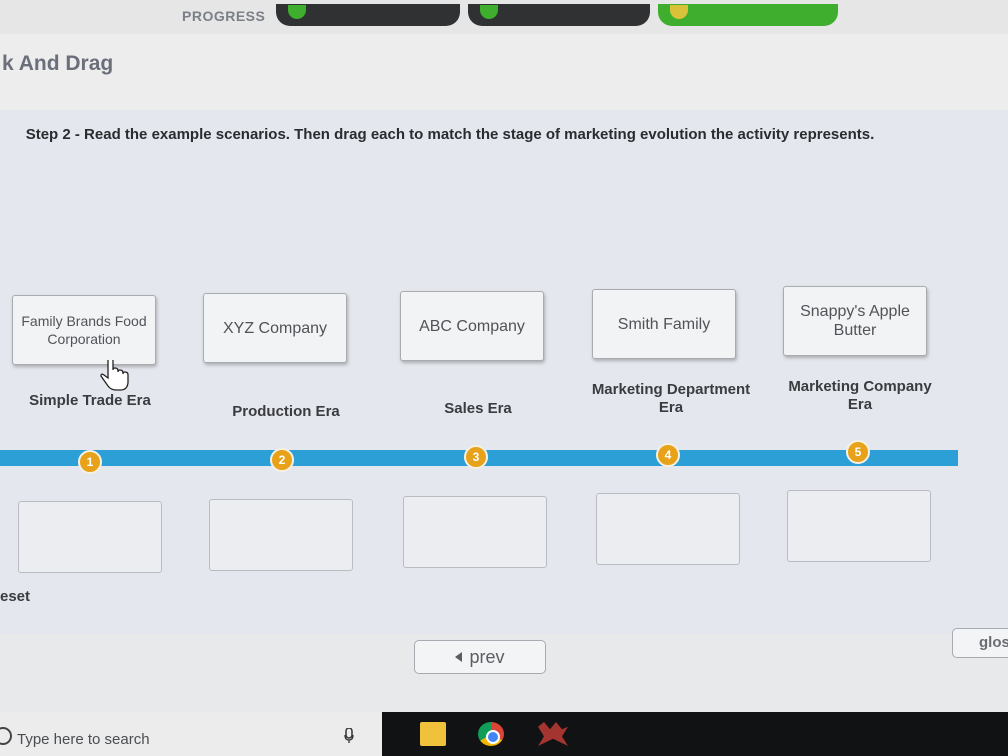 This screenshot has height=756, width=1008. What do you see at coordinates (493, 737) in the screenshot?
I see `chrome-center-icon` at bounding box center [493, 737].